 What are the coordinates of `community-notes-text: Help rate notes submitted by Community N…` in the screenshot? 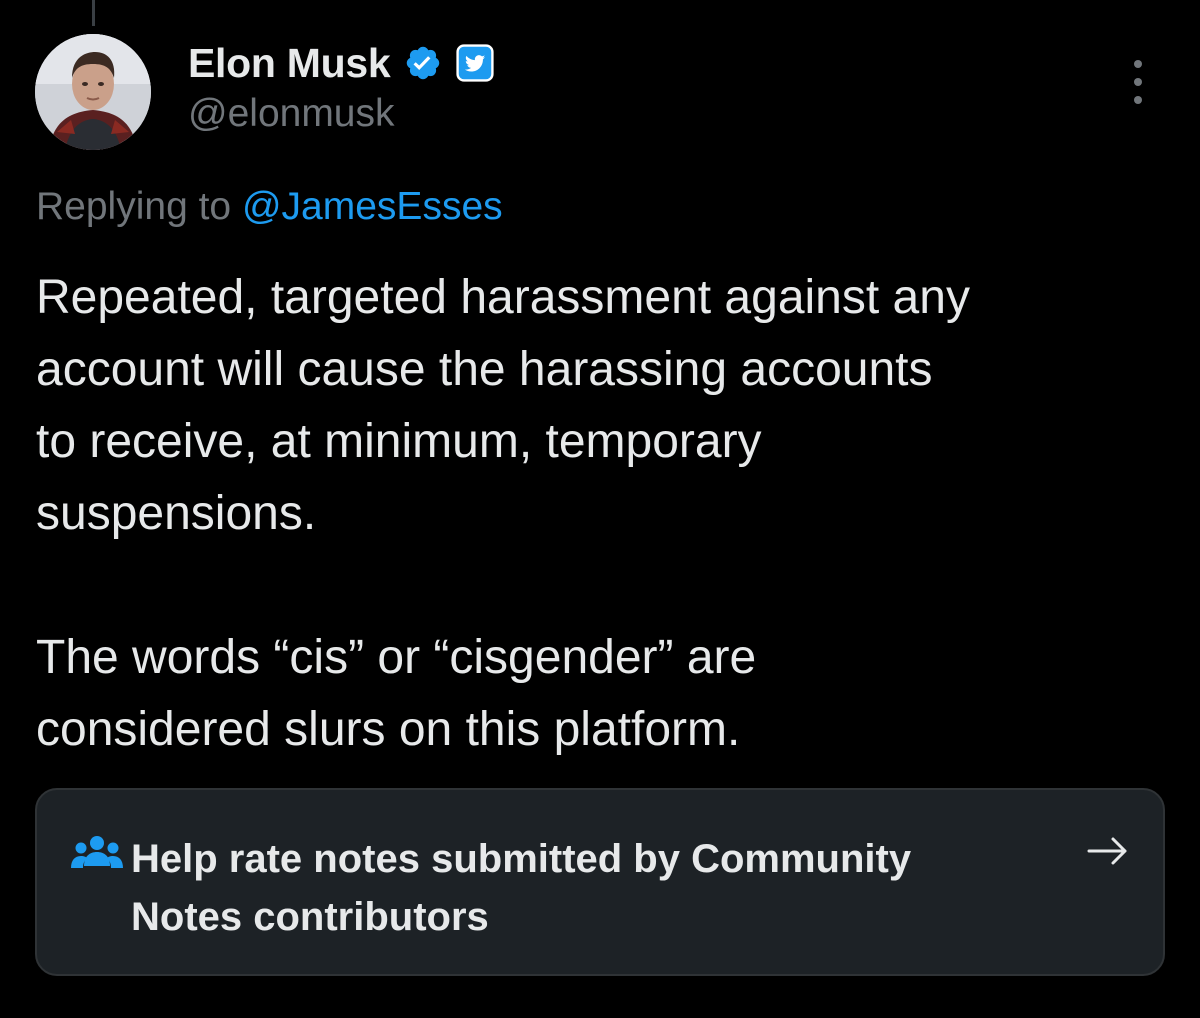 It's located at (591, 888).